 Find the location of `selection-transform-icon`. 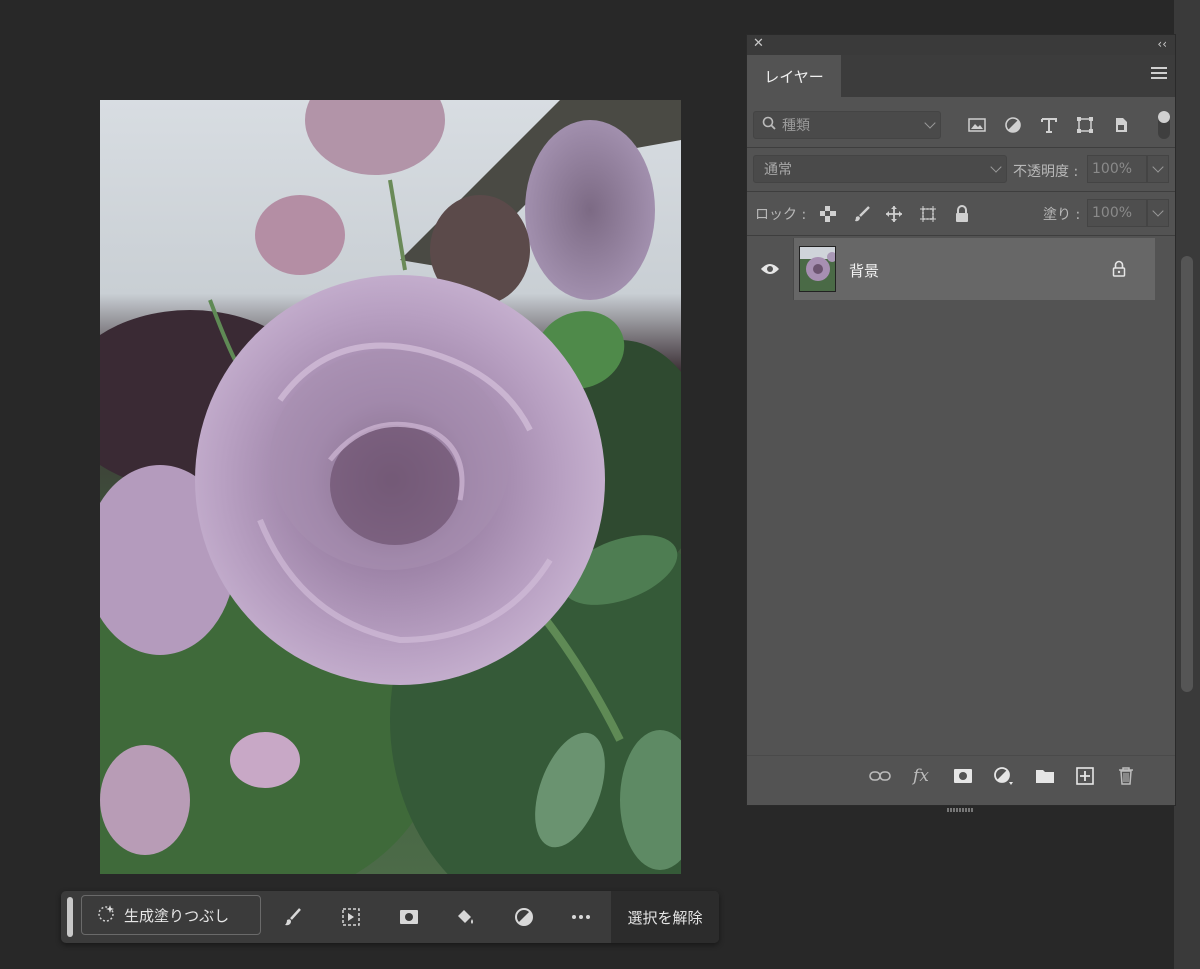

selection-transform-icon is located at coordinates (351, 917).